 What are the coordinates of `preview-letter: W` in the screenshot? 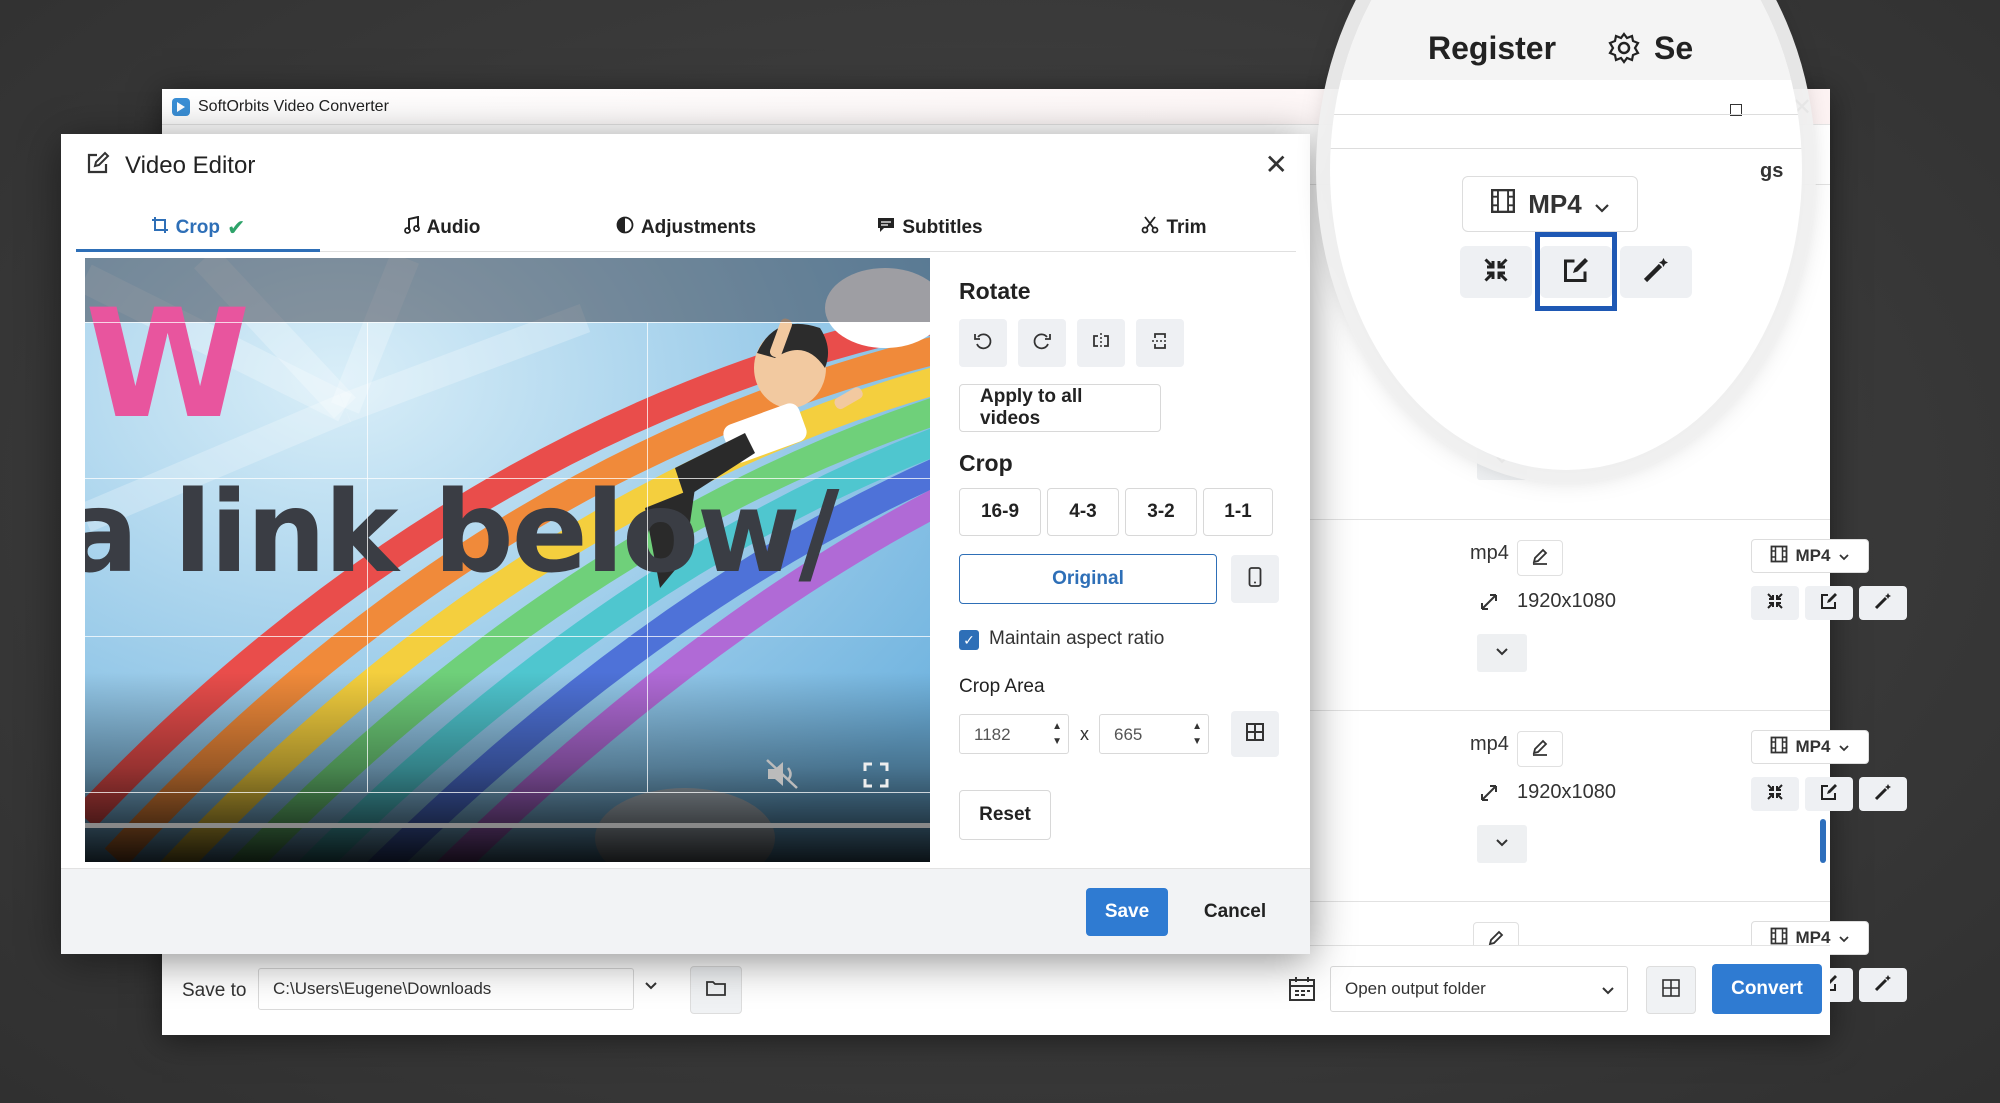 It's located at (168, 365).